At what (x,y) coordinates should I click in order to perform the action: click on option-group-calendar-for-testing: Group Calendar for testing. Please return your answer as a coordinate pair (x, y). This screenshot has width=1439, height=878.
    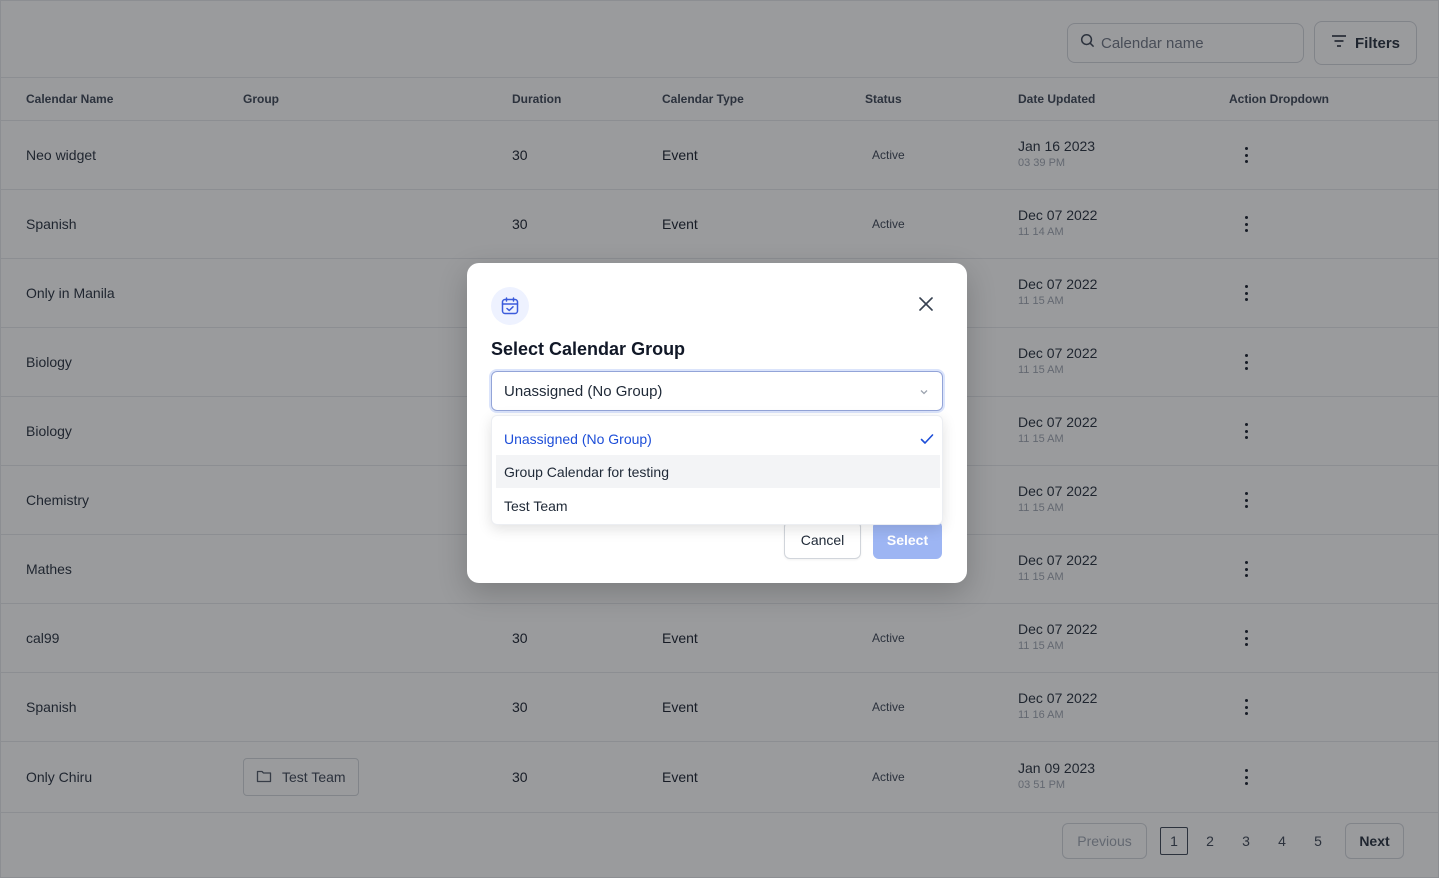
    Looking at the image, I should click on (718, 471).